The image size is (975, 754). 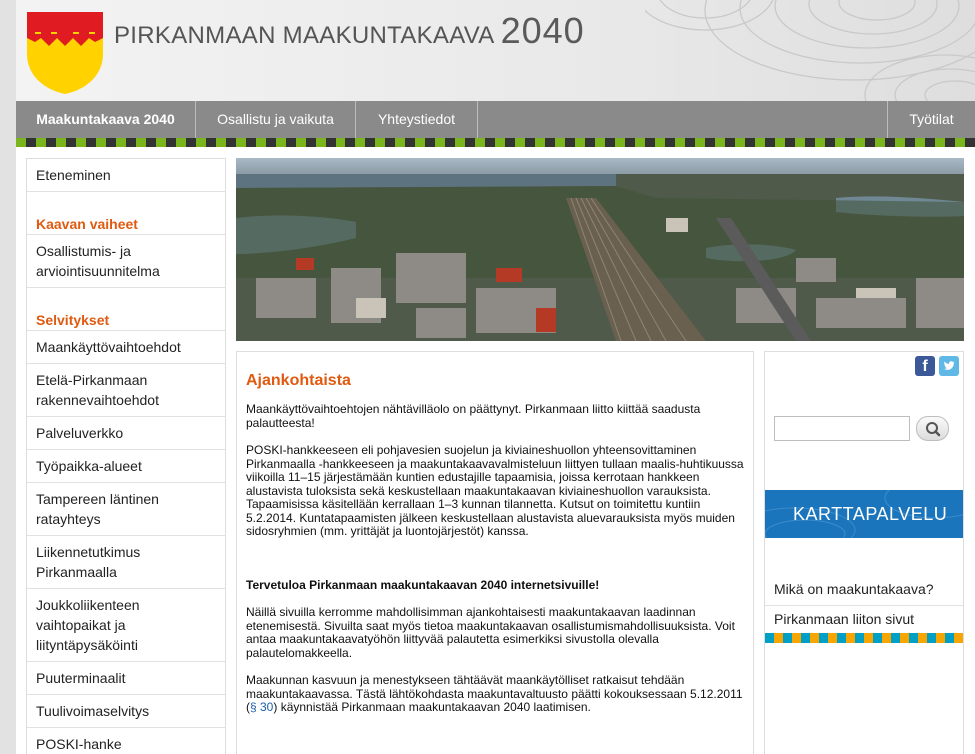 I want to click on site-title-main: PIRKANMAAN MAAKUNTAKAAVA, so click(x=304, y=35).